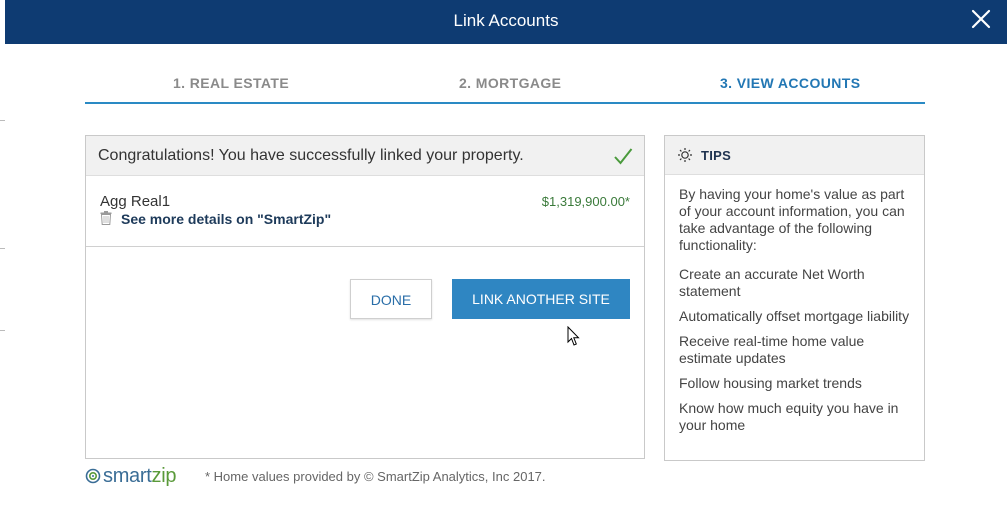 This screenshot has width=1007, height=518. Describe the element at coordinates (790, 83) in the screenshot. I see `step-view-accounts: 3. VIEW ACCOUNTS` at that location.